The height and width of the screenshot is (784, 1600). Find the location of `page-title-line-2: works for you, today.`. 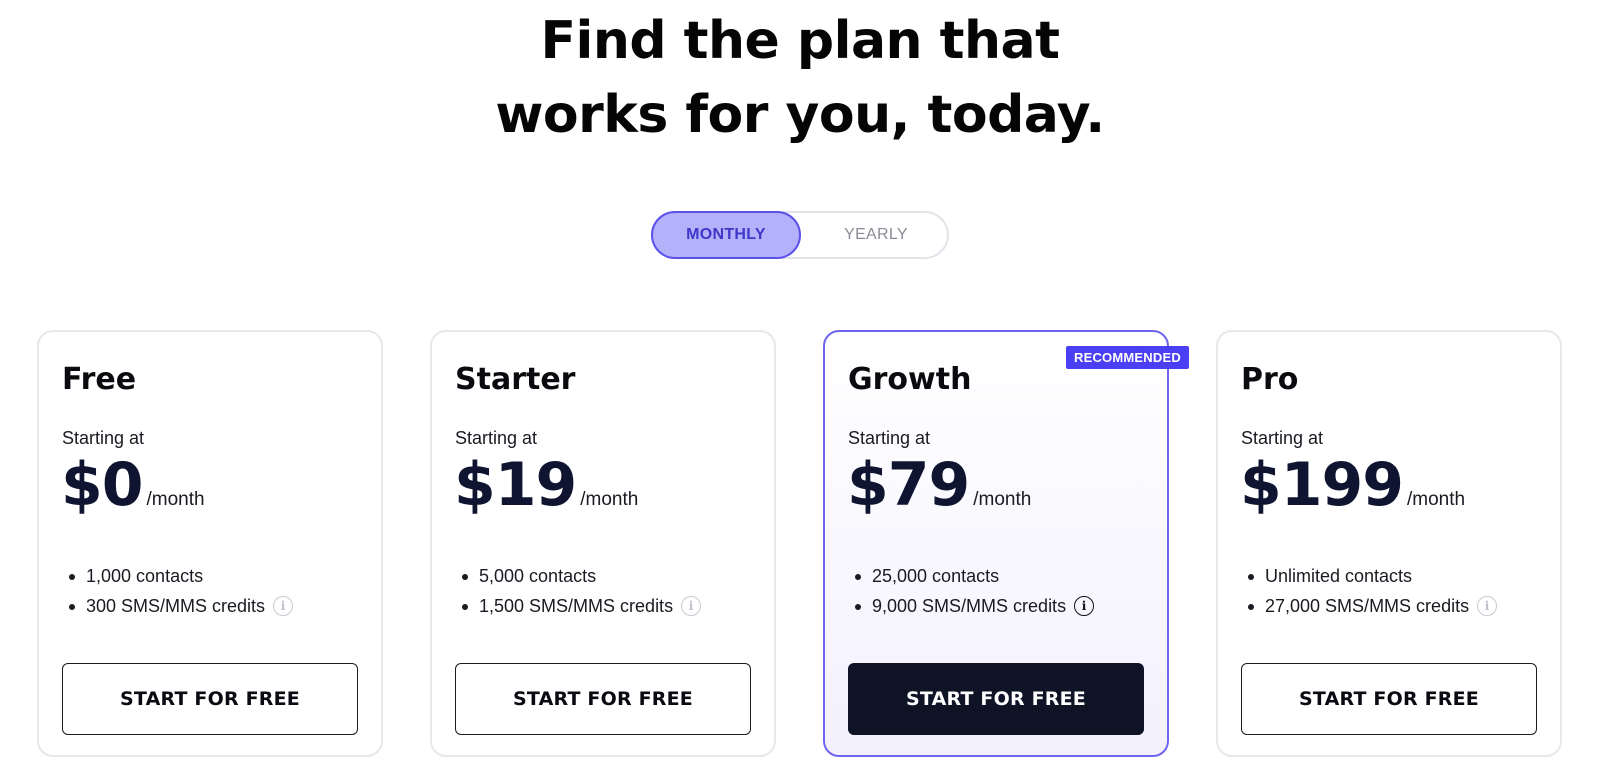

page-title-line-2: works for you, today. is located at coordinates (800, 115).